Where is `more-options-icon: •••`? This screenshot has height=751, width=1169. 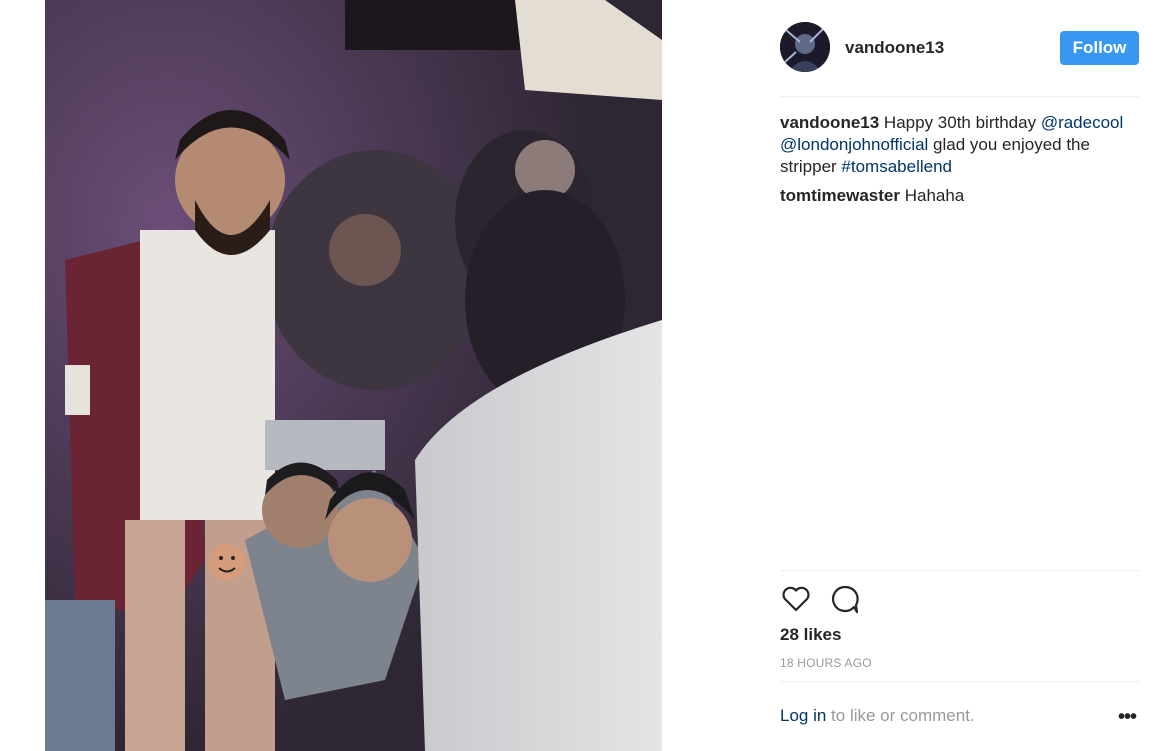 more-options-icon: ••• is located at coordinates (1127, 717).